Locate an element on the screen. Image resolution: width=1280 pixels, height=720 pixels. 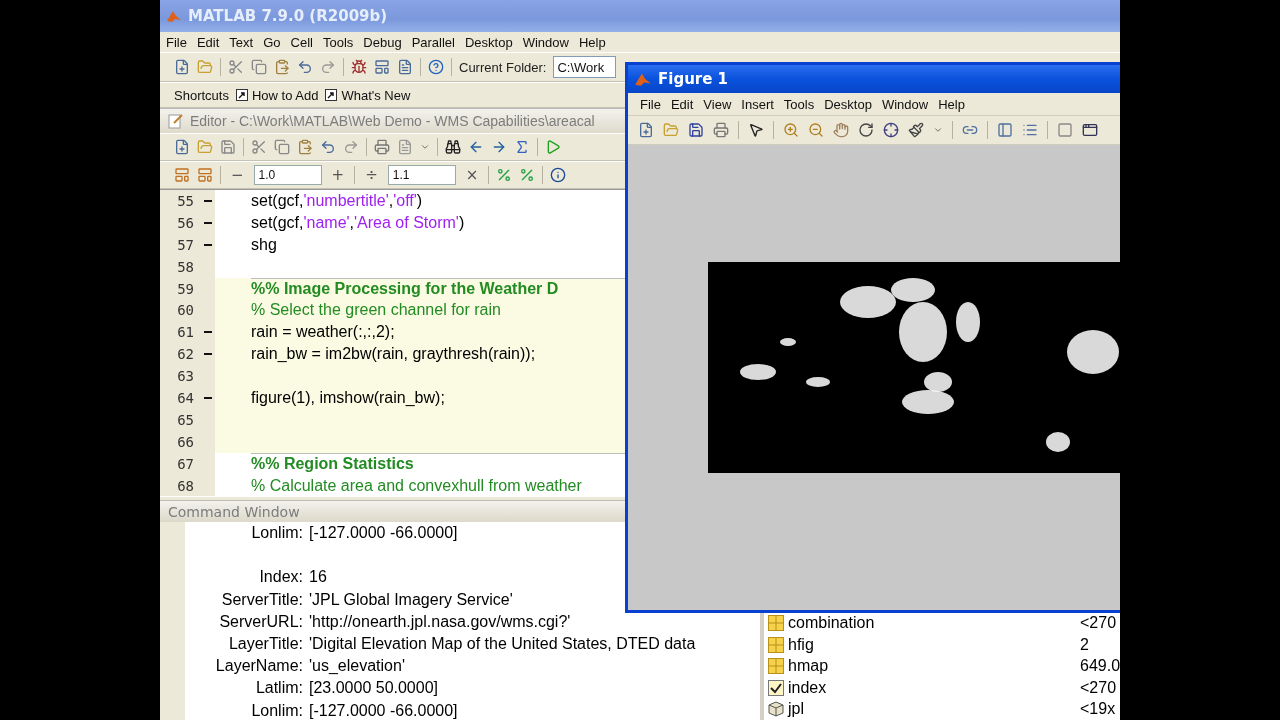
divide-button: ÷ is located at coordinates (371, 175).